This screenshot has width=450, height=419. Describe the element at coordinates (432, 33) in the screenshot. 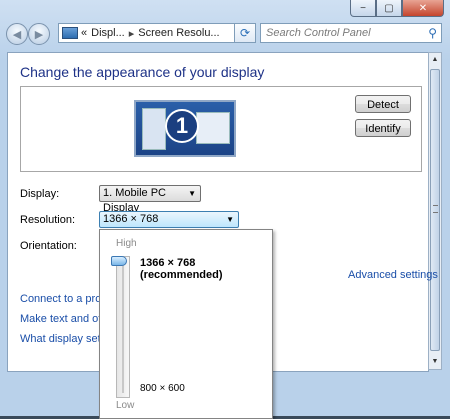

I see `search-icon: ⚲` at that location.